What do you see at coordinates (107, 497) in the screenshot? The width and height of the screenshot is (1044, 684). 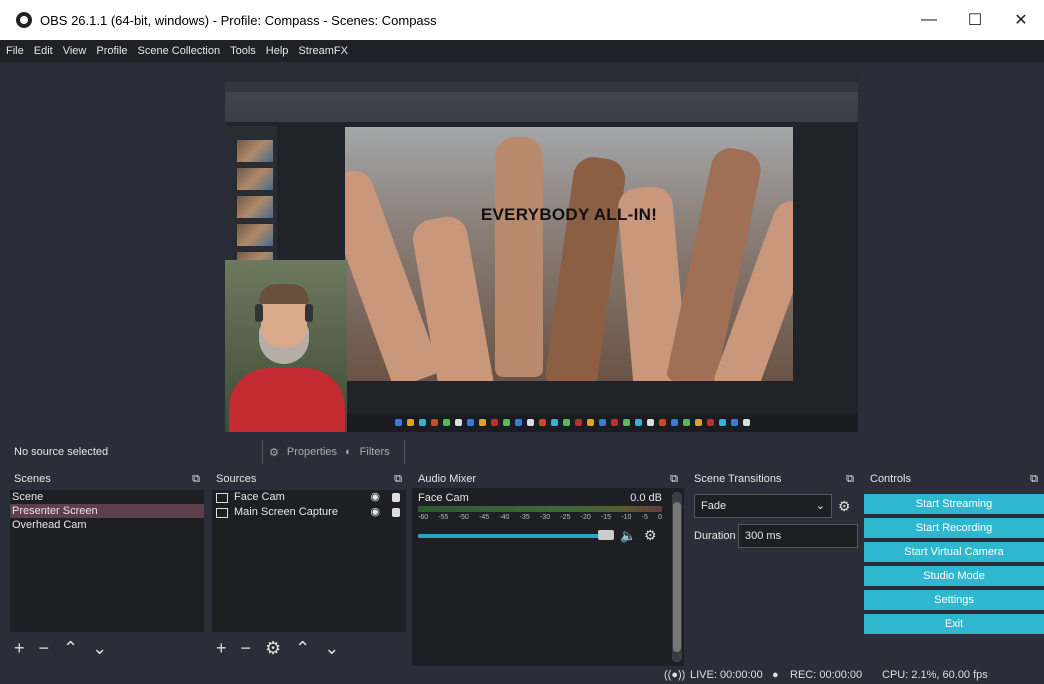 I see `scene-item: Scene` at bounding box center [107, 497].